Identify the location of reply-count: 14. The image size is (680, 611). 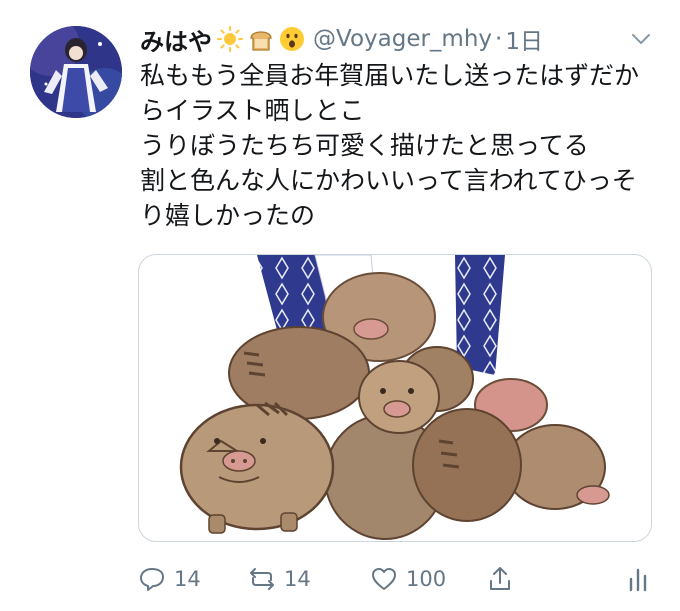
(187, 579).